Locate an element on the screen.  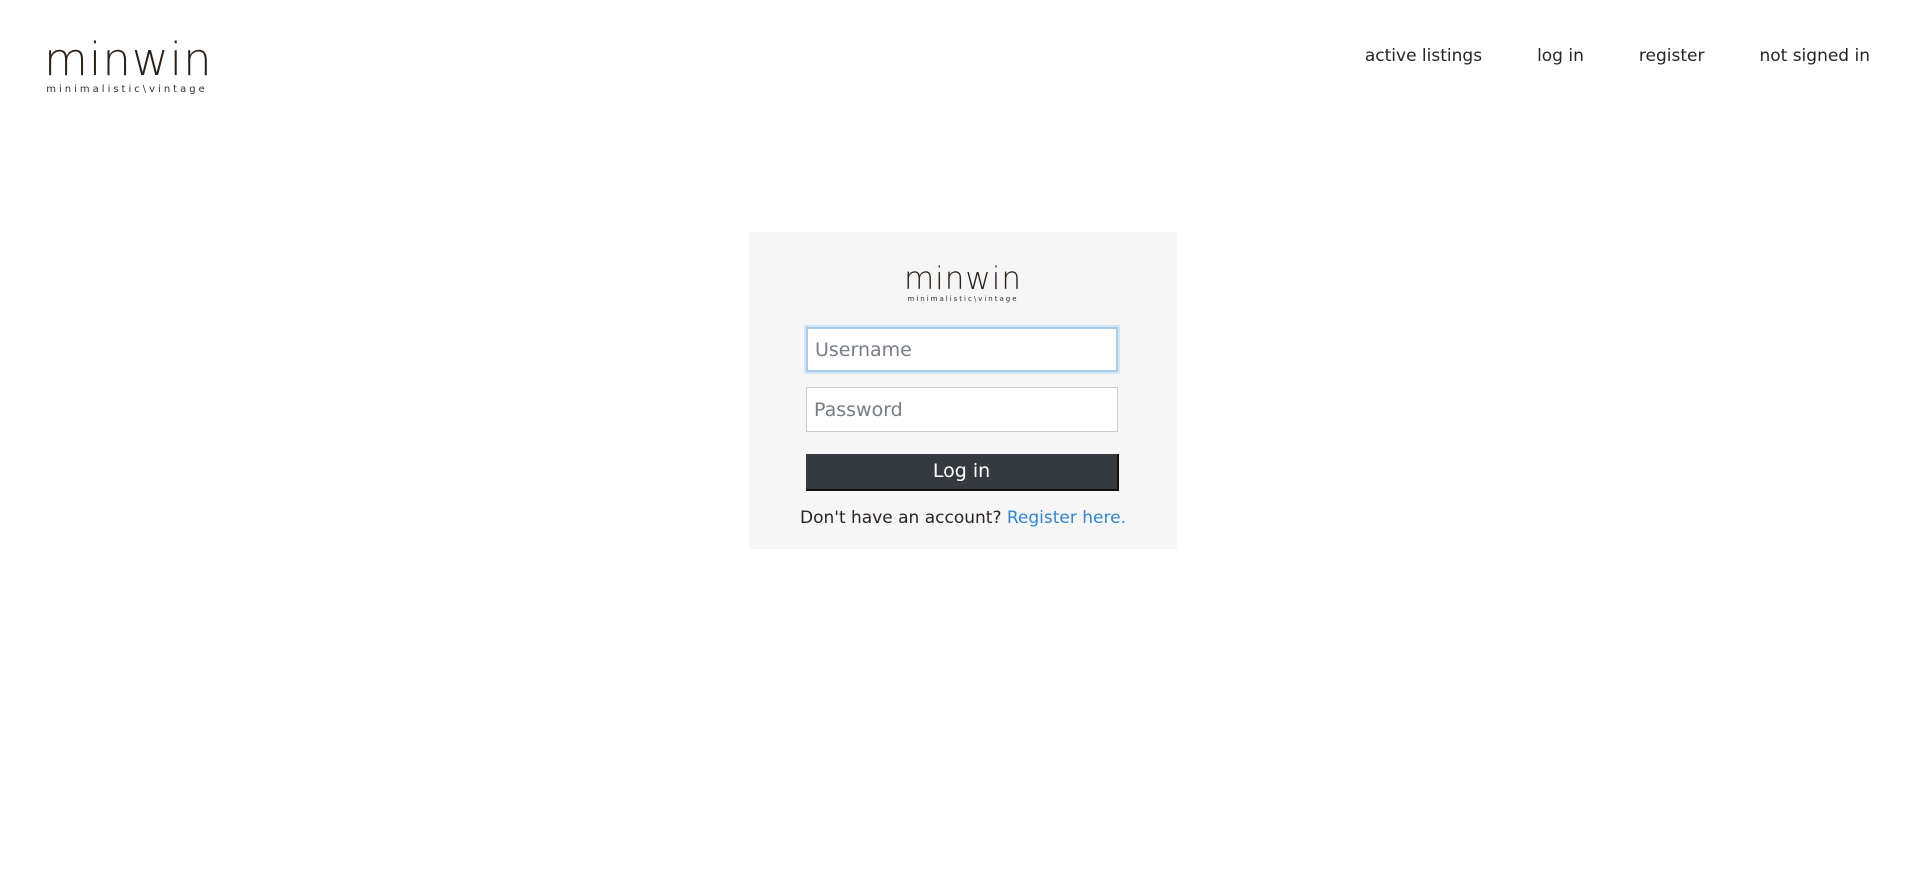
card-logo: minwin minimalistic\vintage is located at coordinates (963, 283).